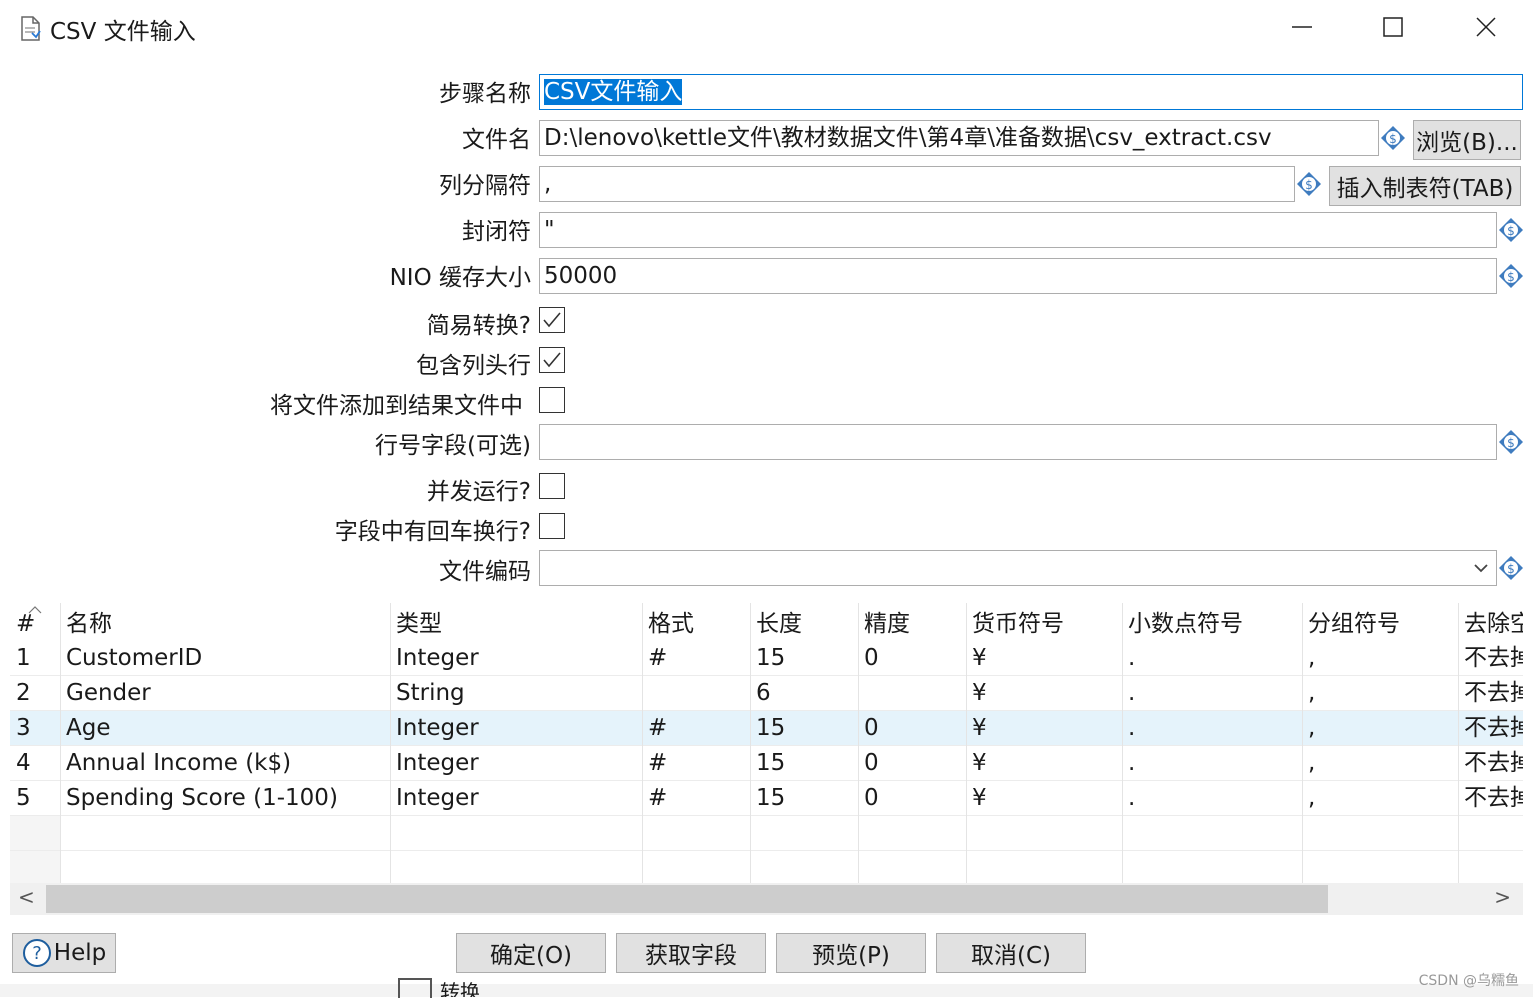 The image size is (1533, 998). I want to click on rownum-field-input, so click(1018, 442).